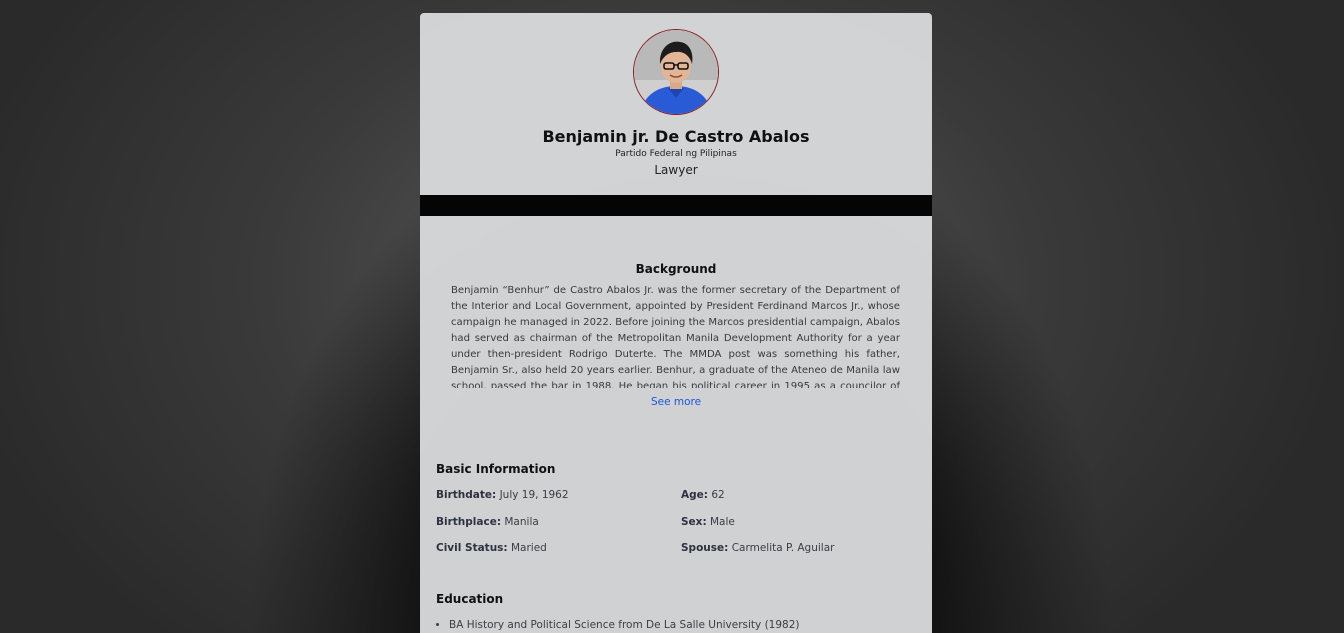  What do you see at coordinates (496, 469) in the screenshot?
I see `basic-info-title: Basic Information` at bounding box center [496, 469].